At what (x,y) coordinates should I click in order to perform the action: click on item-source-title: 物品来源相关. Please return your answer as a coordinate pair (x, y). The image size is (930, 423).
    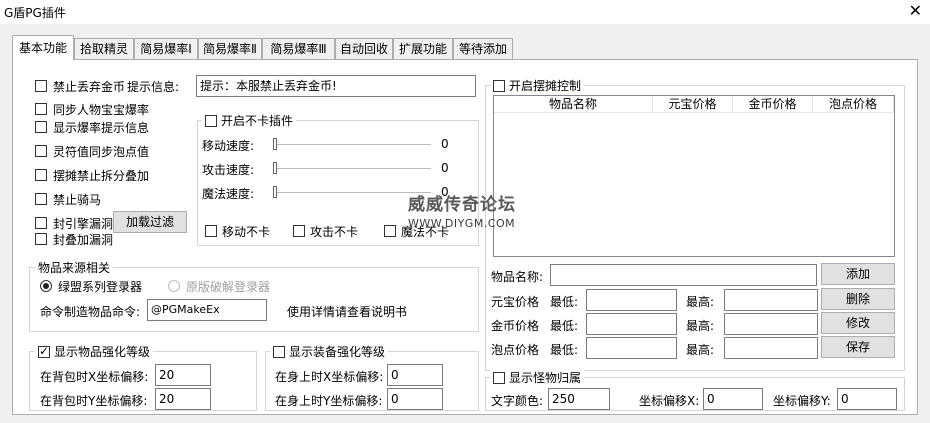
    Looking at the image, I should click on (74, 267).